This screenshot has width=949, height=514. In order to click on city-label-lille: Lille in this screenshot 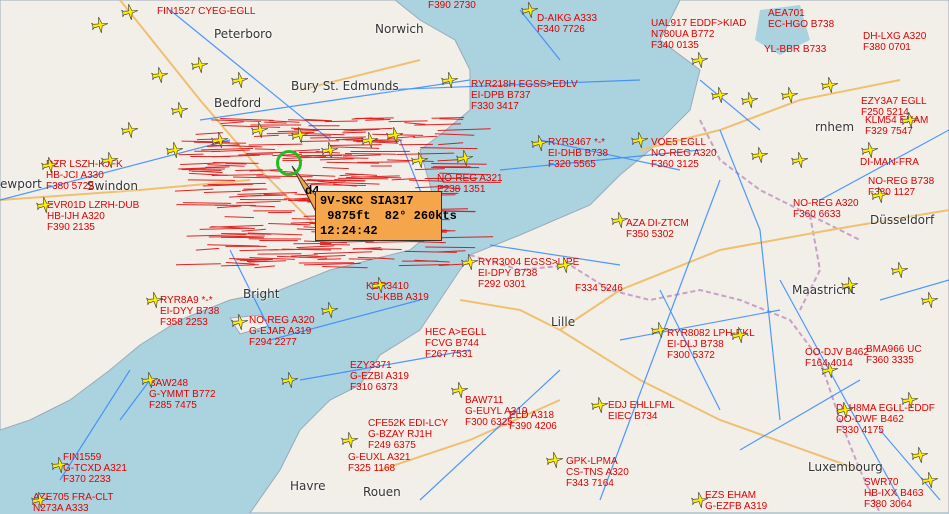, I will do `click(563, 322)`.